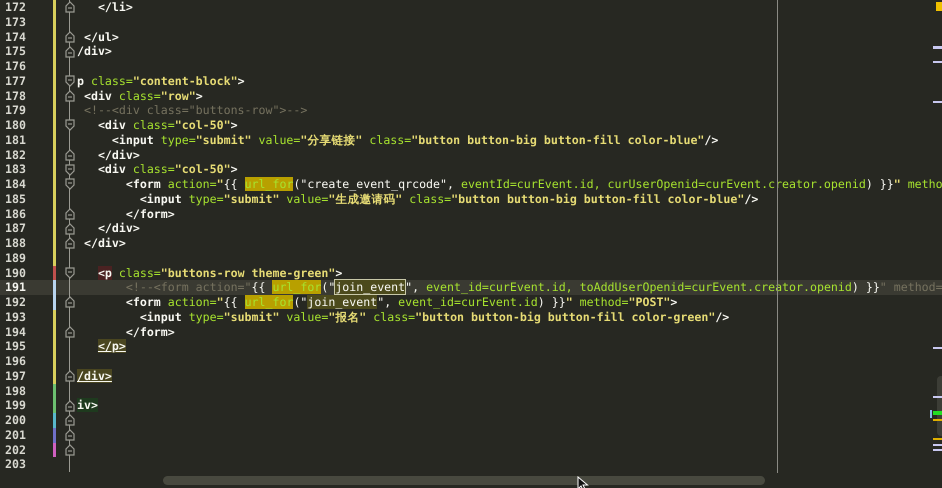 This screenshot has height=488, width=942. What do you see at coordinates (415, 140) in the screenshot?
I see `code-line: <input type="submit" value="分享链接" class="button button-big button-fill color-blue"/>` at bounding box center [415, 140].